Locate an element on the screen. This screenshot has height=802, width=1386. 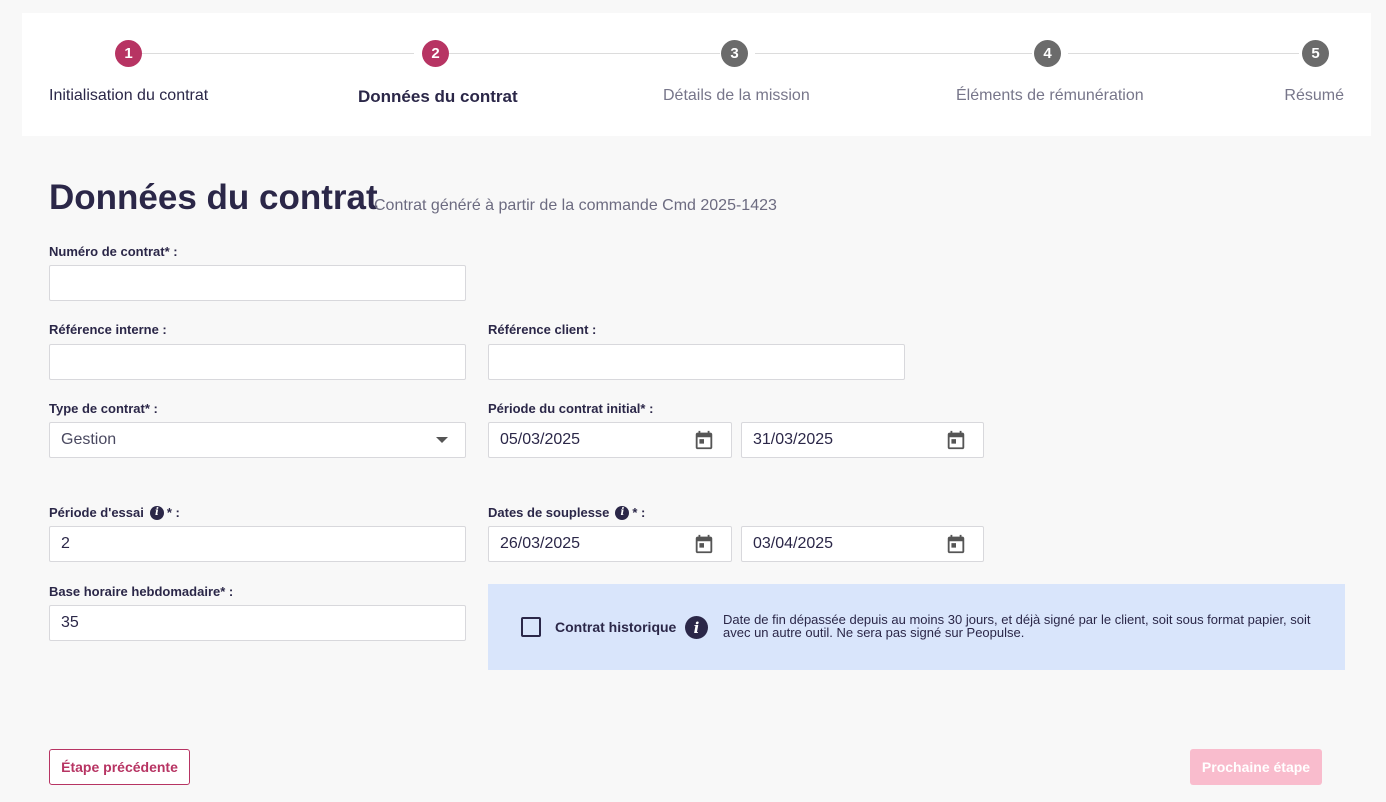
weekly-hours-input: 35 is located at coordinates (257, 623).